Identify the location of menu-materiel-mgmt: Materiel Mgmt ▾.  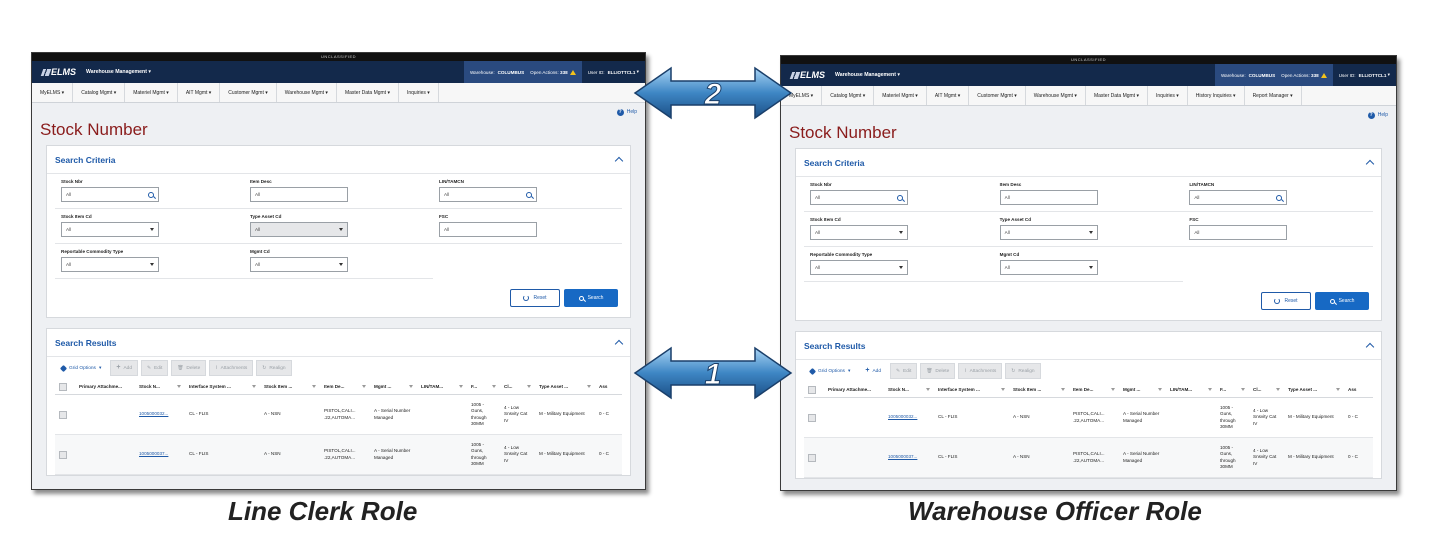
(900, 95).